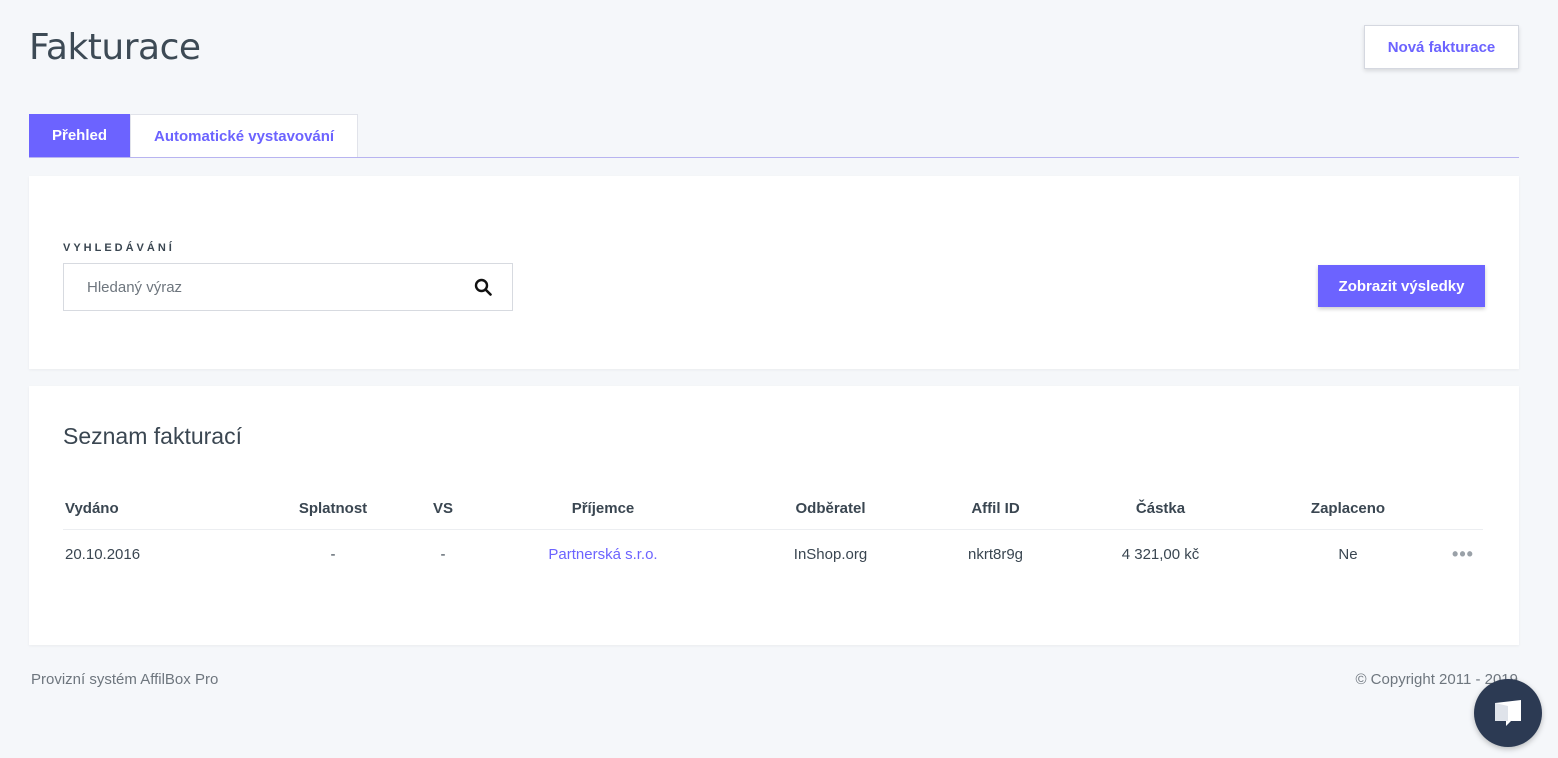 The width and height of the screenshot is (1558, 758). I want to click on column-header-due: Splatnost, so click(333, 508).